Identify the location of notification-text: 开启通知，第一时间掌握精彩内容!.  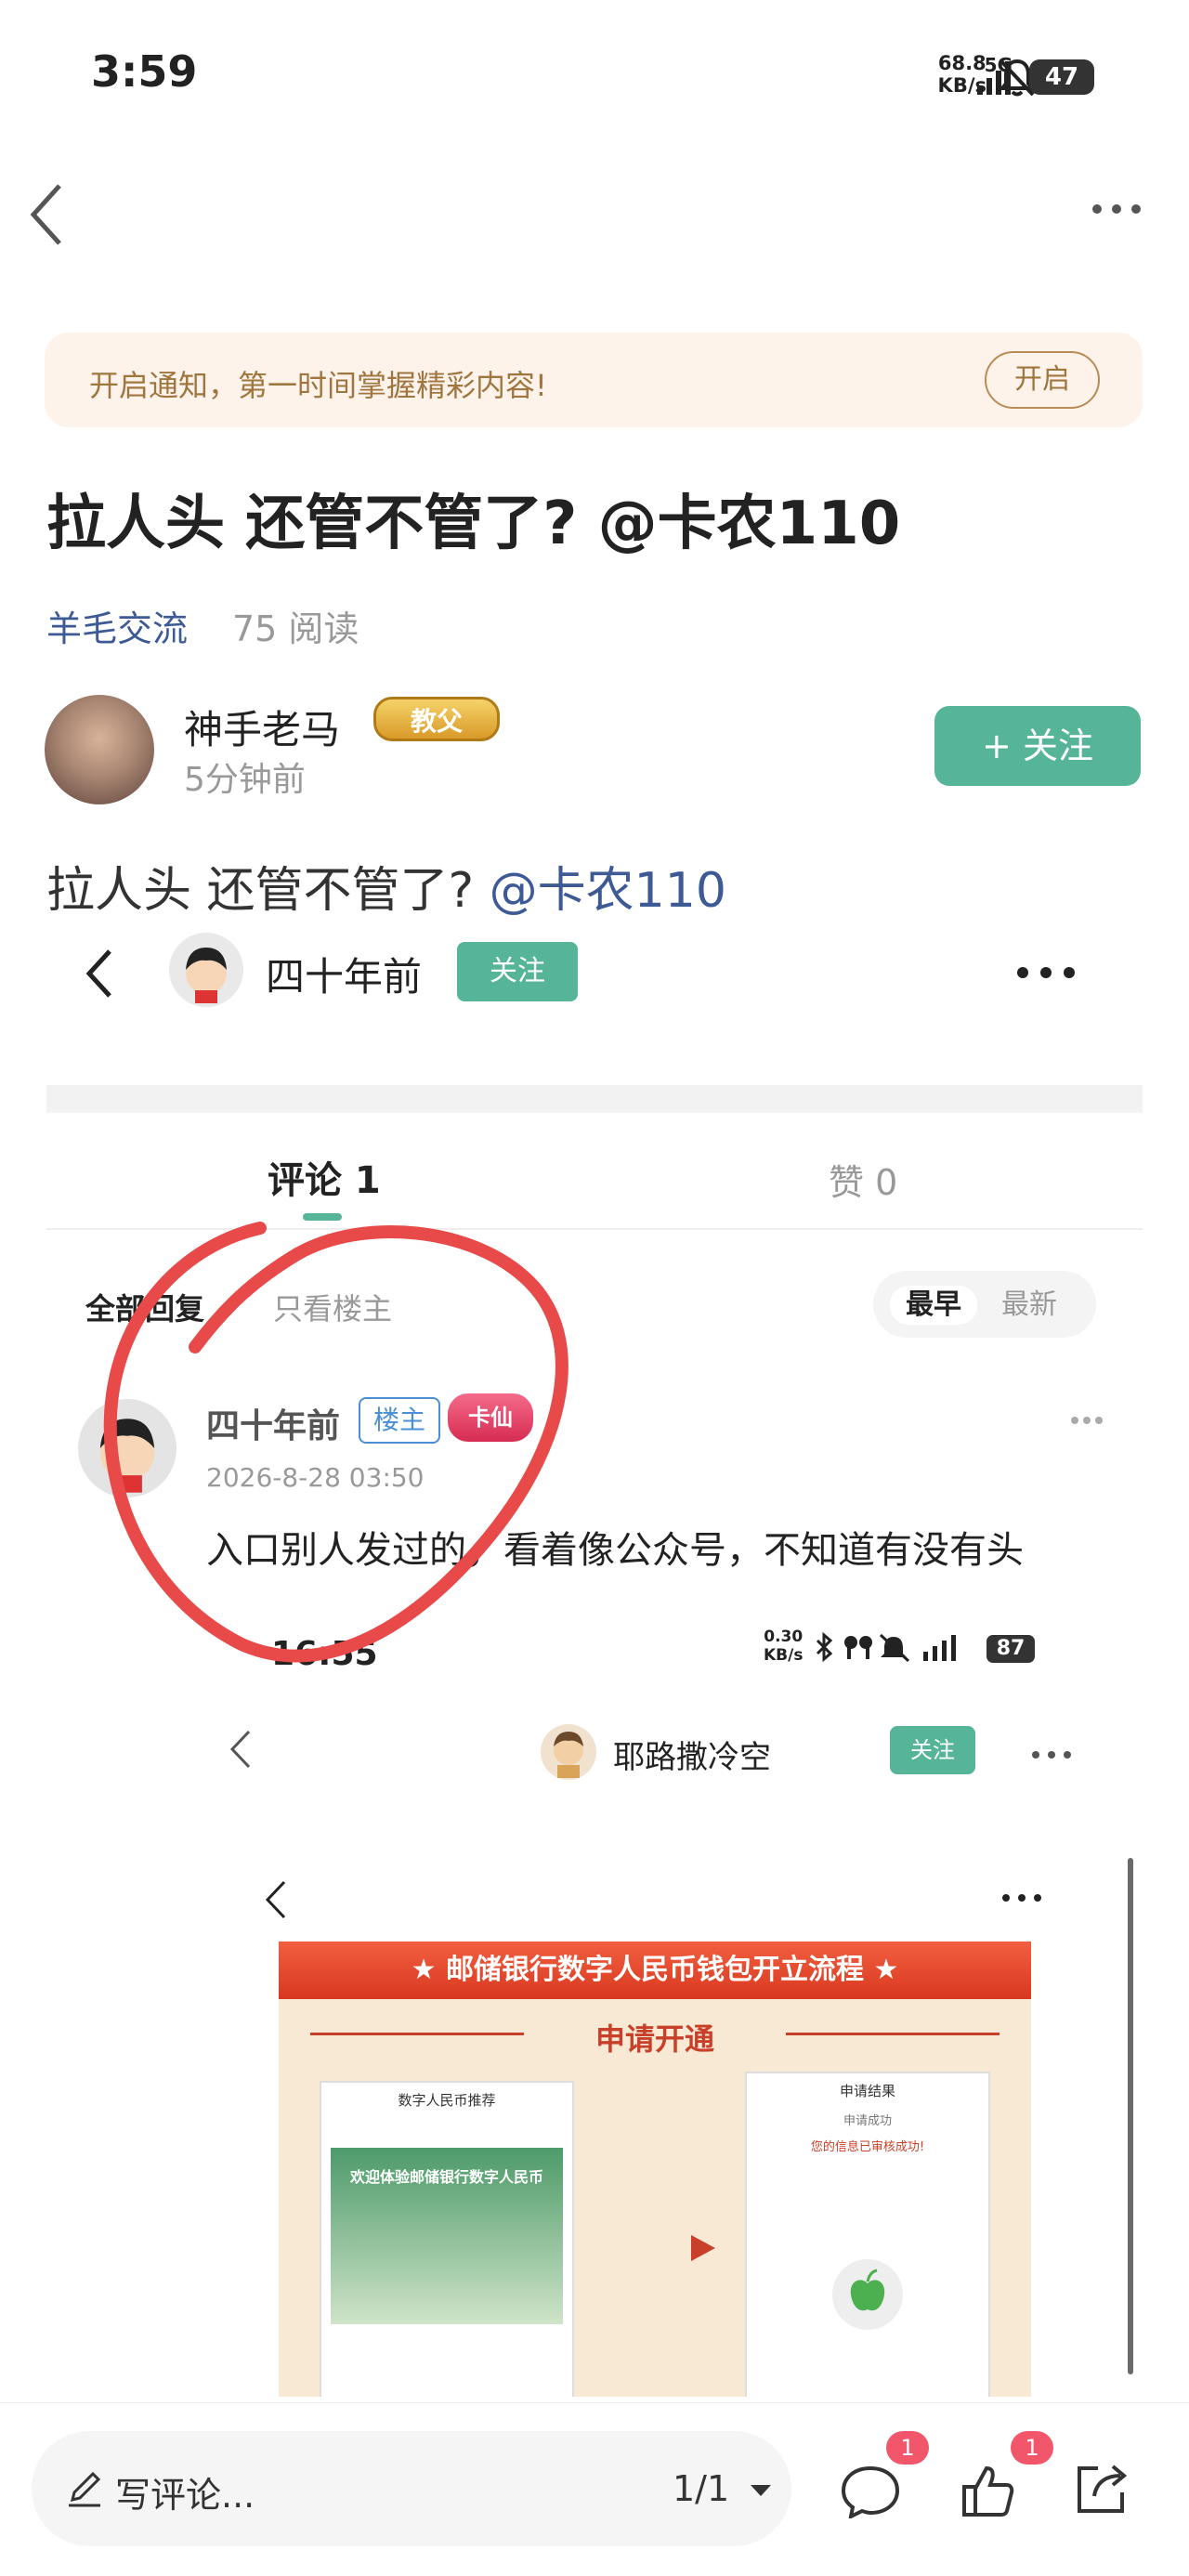
(318, 385).